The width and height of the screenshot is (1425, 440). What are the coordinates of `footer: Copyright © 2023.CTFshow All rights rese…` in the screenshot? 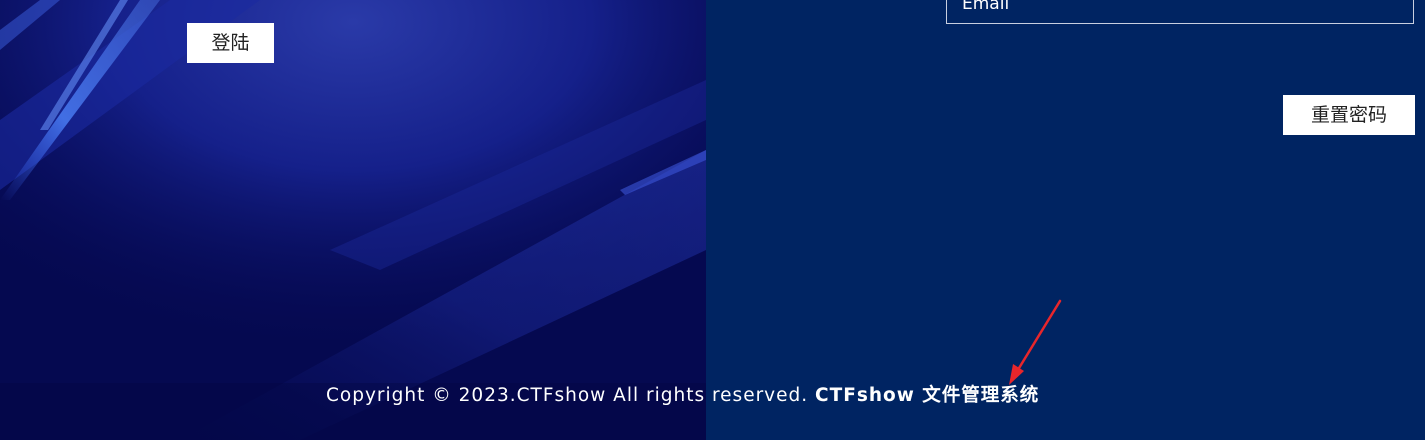 It's located at (712, 398).